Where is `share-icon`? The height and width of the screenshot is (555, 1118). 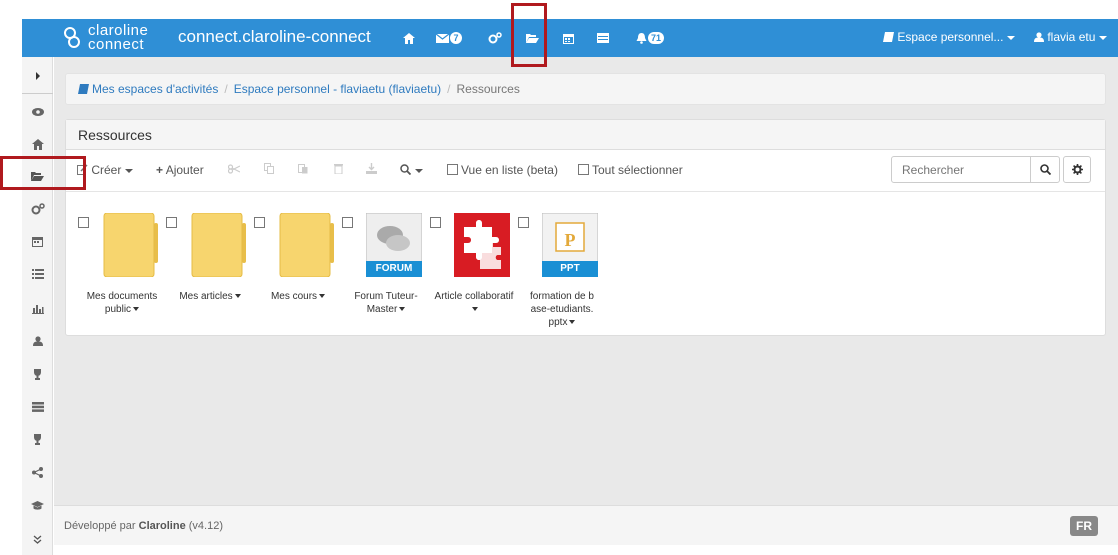
share-icon is located at coordinates (37, 472).